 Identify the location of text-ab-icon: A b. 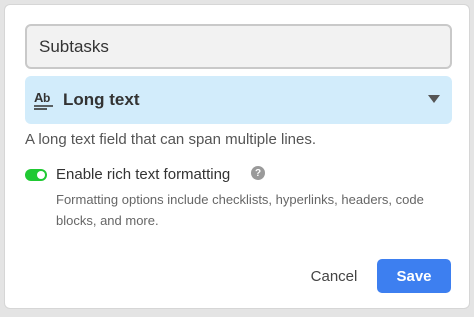
(44, 100).